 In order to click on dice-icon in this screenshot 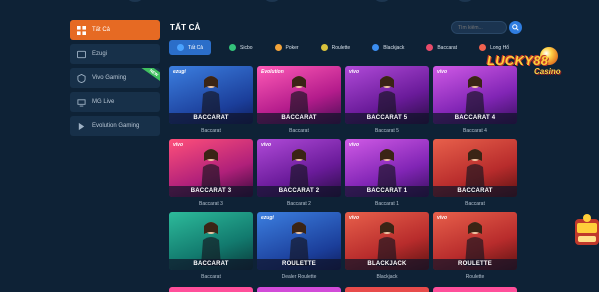, I will do `click(233, 47)`.